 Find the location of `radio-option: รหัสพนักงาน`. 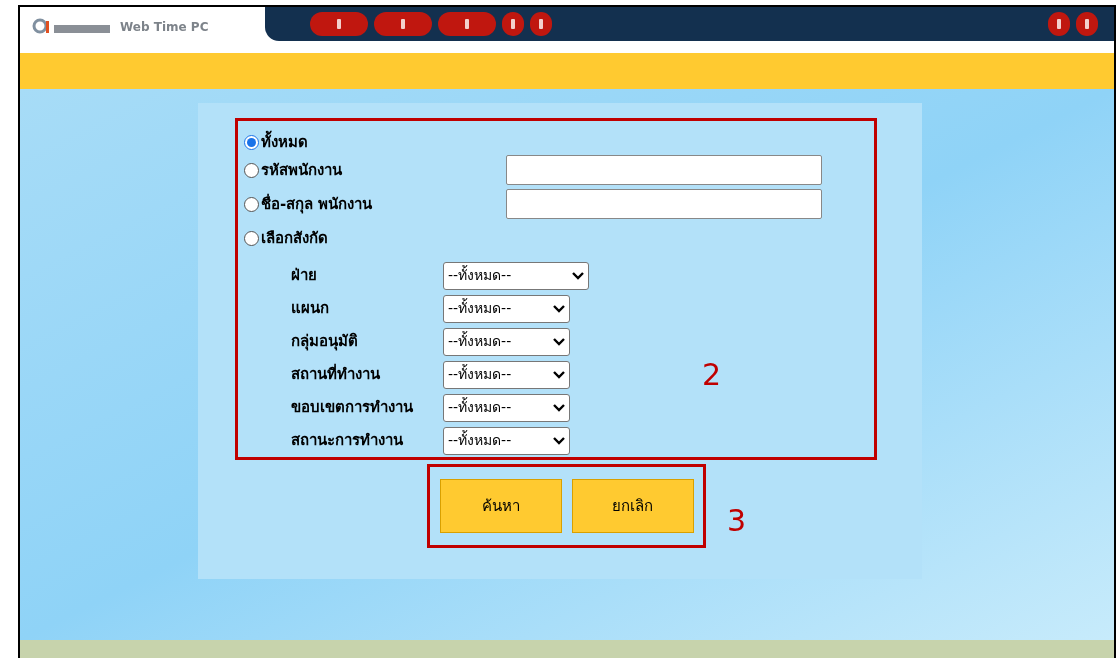

radio-option: รหัสพนักงาน is located at coordinates (375, 170).